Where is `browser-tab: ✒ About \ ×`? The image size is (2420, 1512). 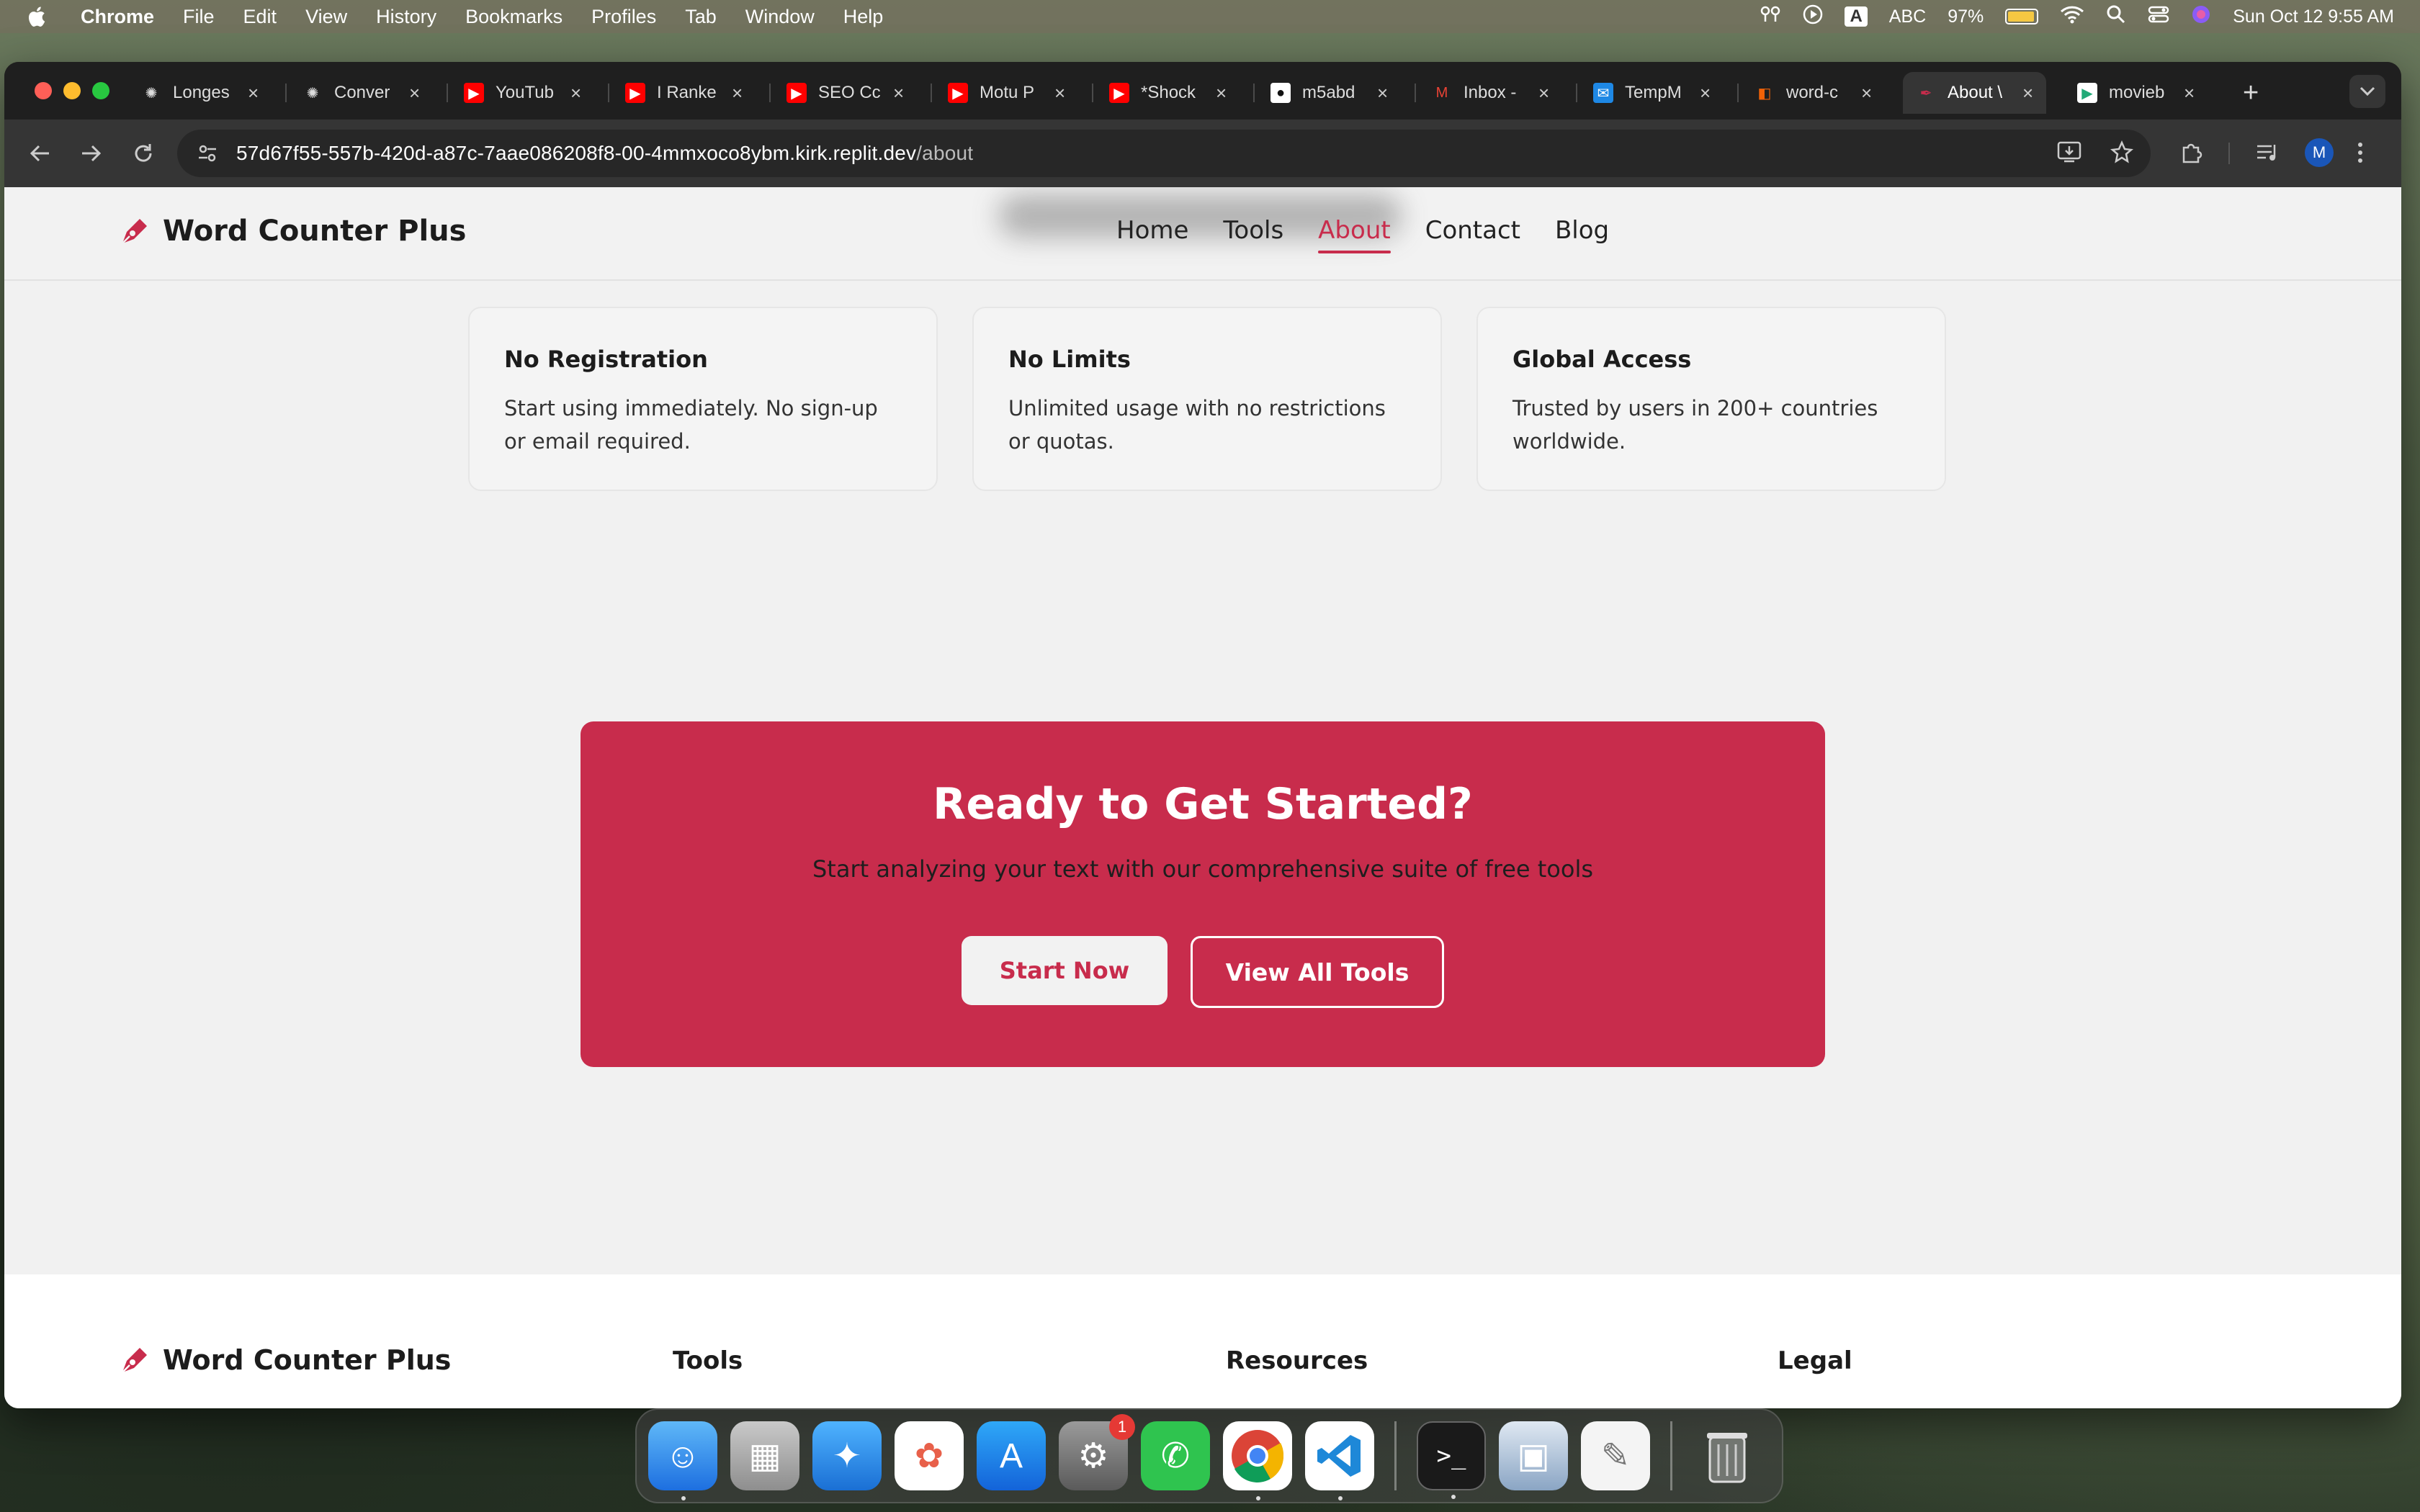 browser-tab: ✒ About \ × is located at coordinates (1975, 93).